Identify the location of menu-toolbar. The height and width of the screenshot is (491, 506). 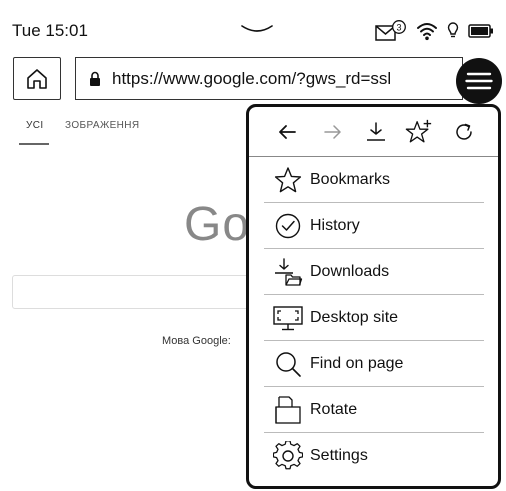
(373, 132).